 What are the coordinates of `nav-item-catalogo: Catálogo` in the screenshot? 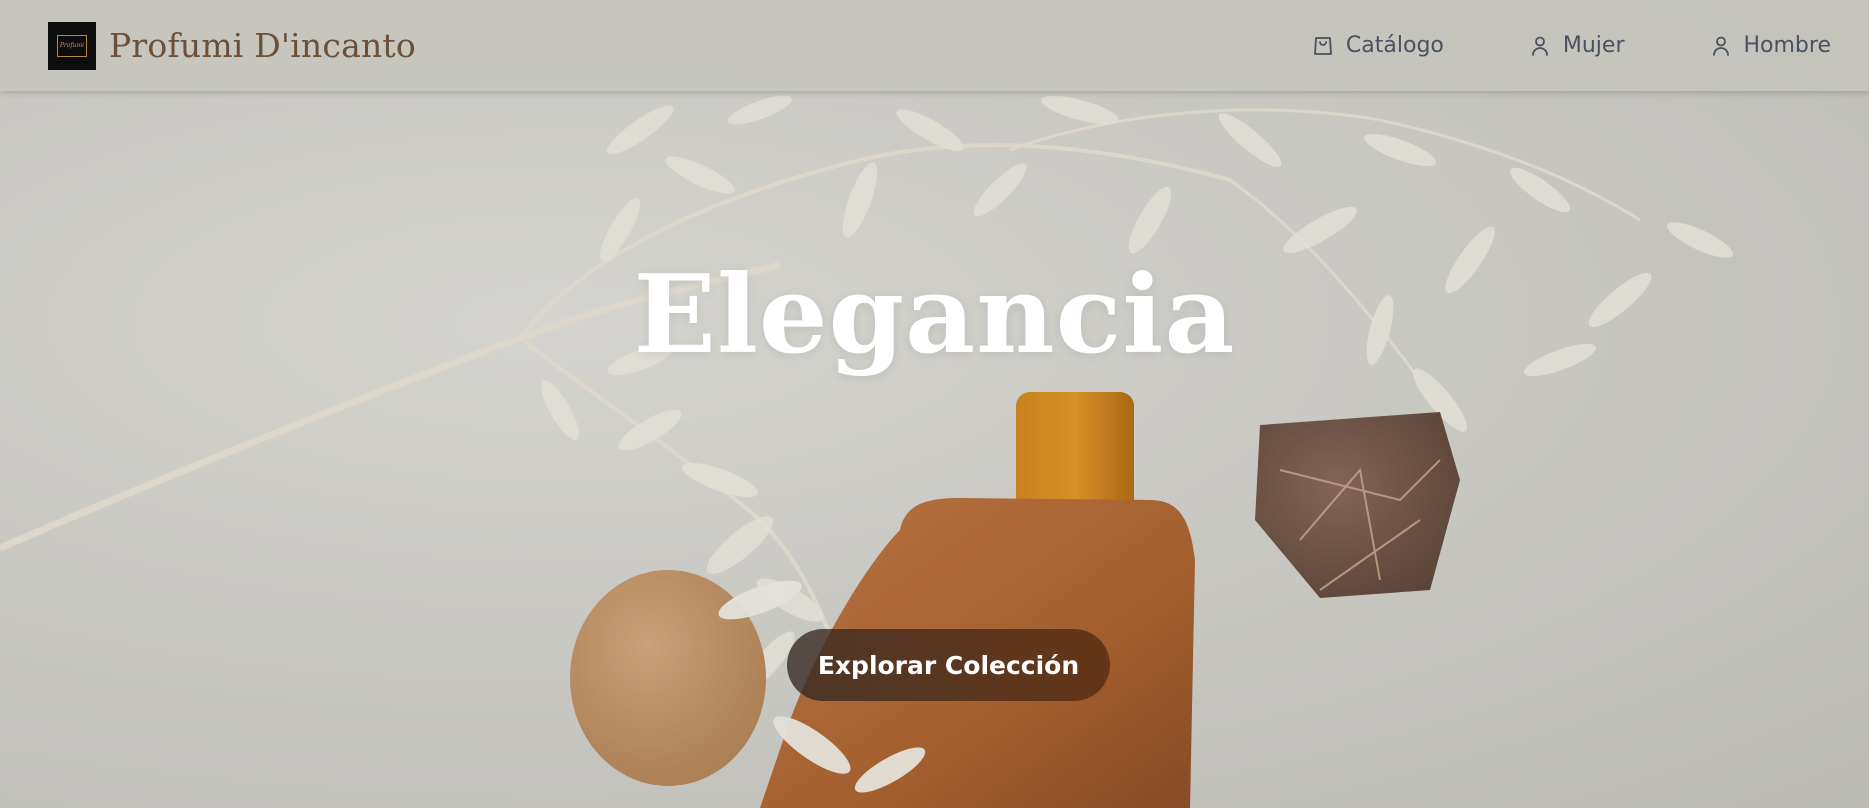 It's located at (1377, 45).